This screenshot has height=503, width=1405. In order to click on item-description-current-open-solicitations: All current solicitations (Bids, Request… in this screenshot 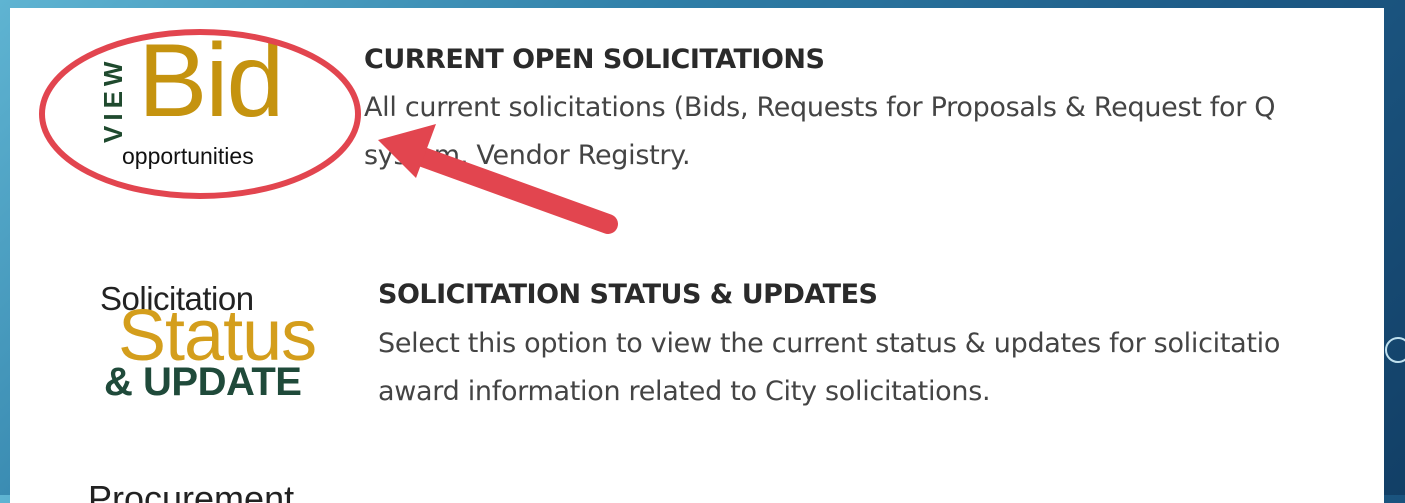, I will do `click(874, 132)`.